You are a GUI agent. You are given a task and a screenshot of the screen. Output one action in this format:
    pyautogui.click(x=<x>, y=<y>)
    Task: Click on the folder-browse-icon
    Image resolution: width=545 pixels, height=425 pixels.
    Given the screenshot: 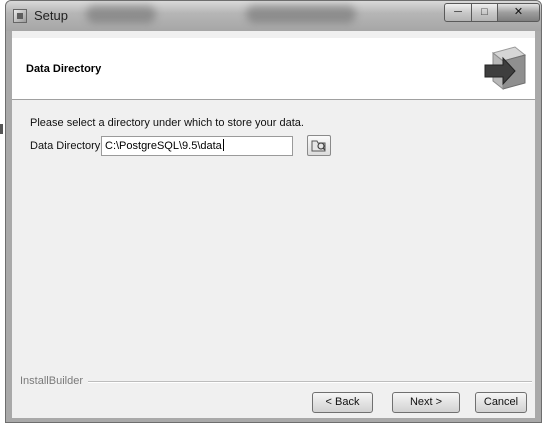 What is the action you would take?
    pyautogui.click(x=318, y=146)
    